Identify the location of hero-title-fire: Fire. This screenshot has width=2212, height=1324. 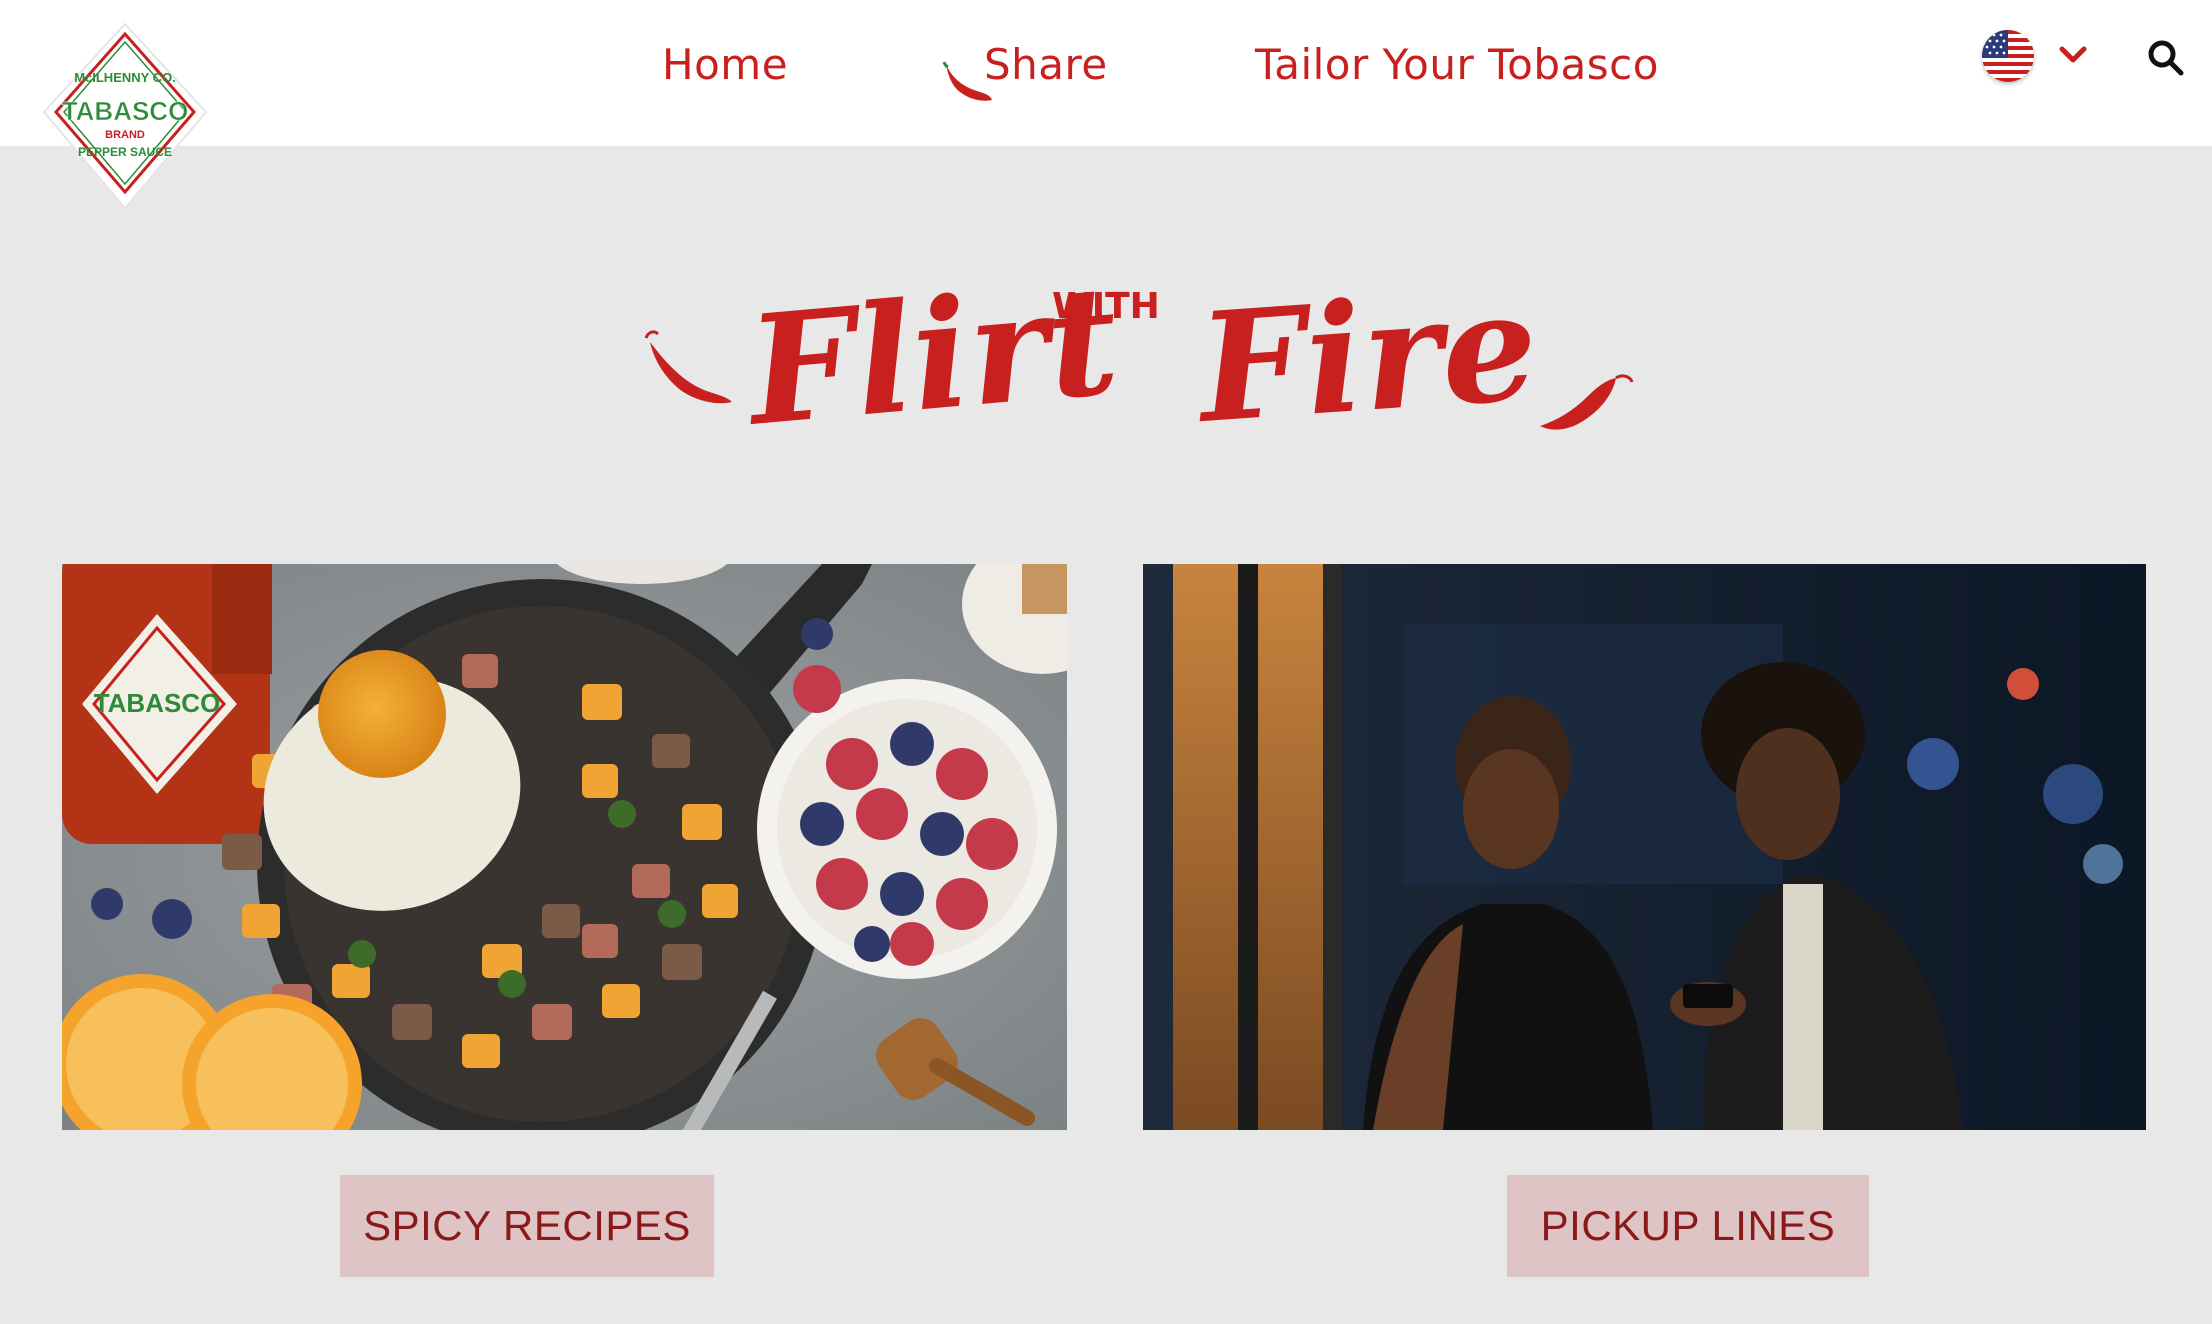
(1365, 357).